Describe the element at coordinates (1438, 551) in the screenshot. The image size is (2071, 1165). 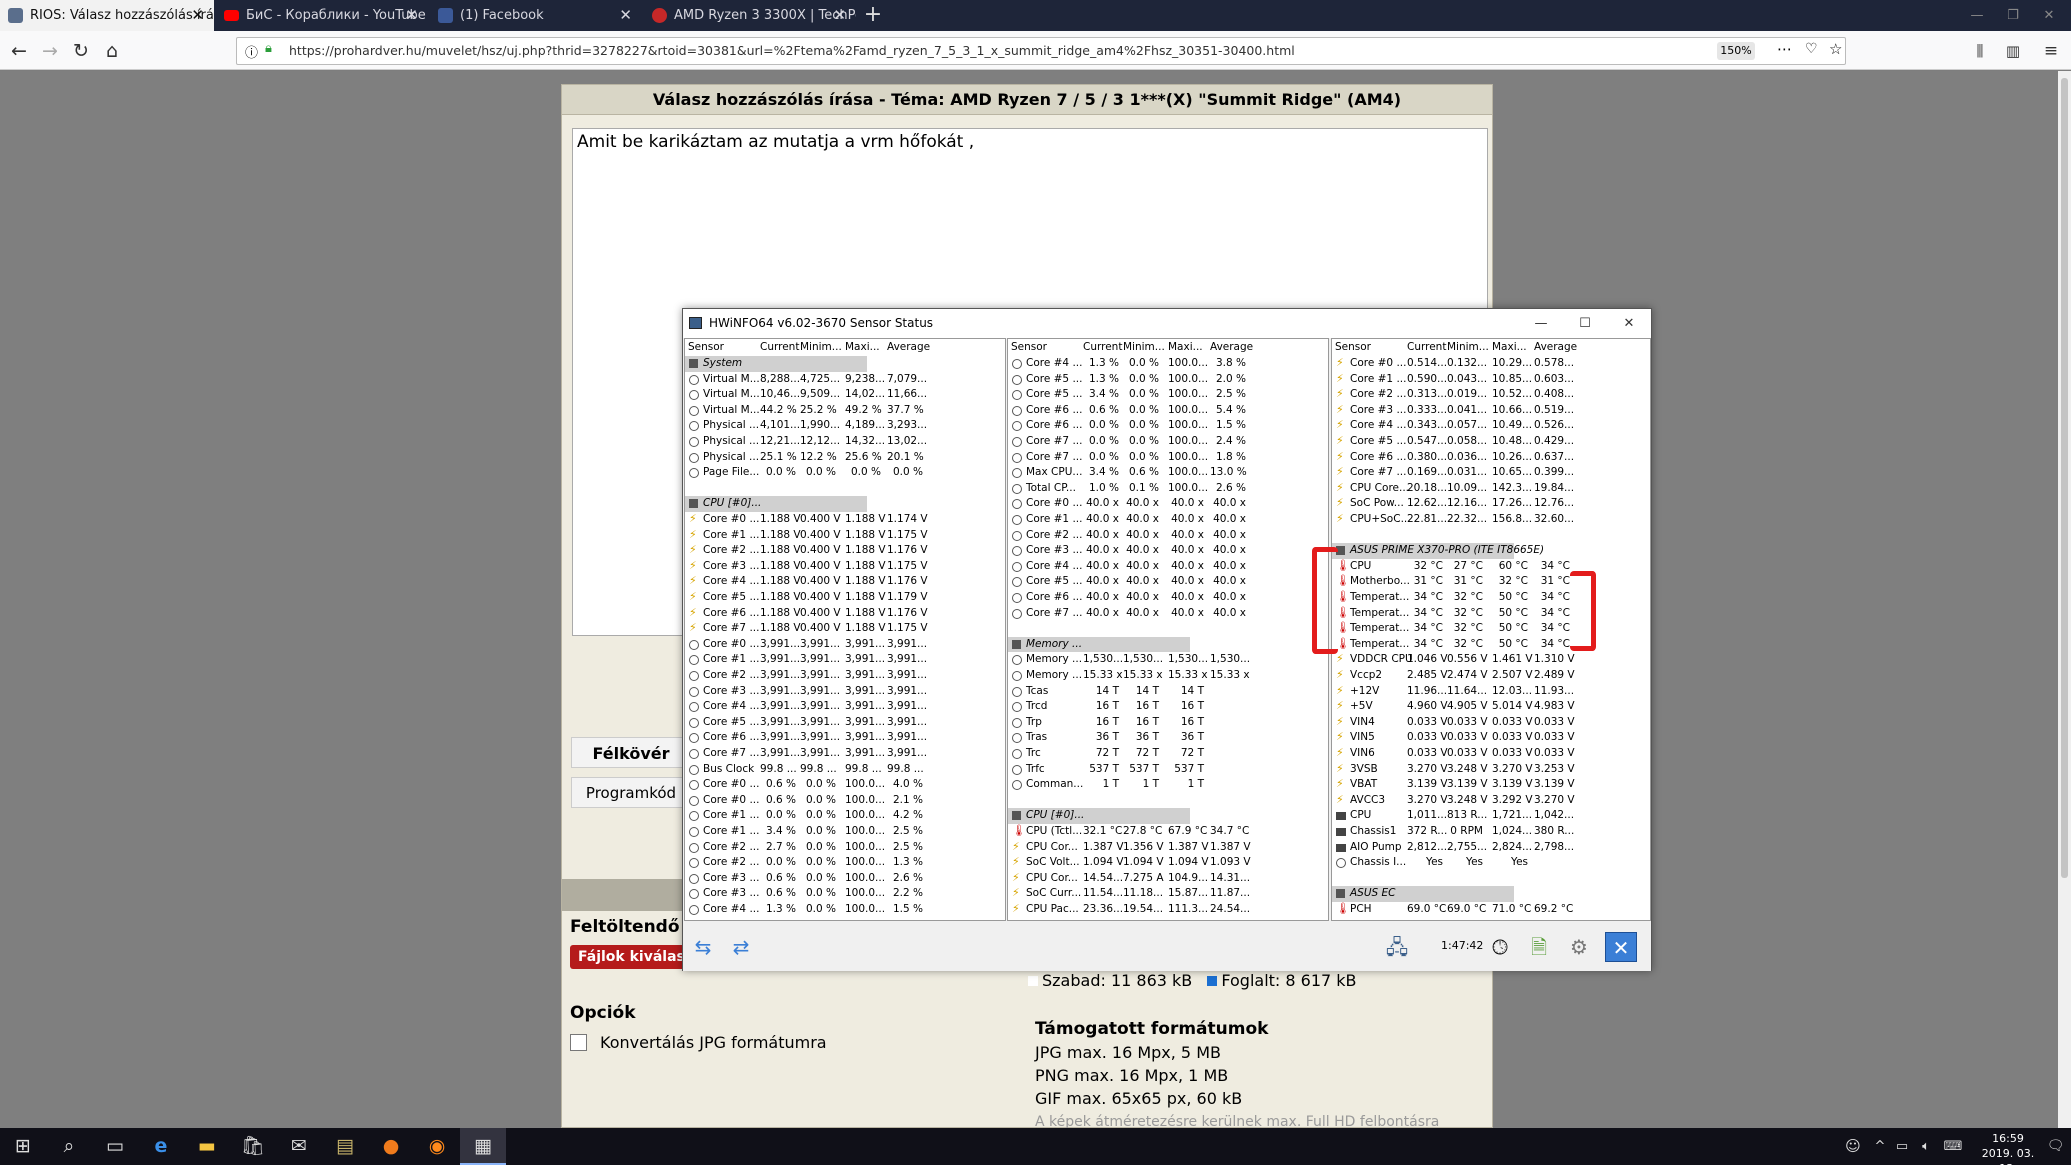
I see `sensor-group-header: ASUS PRIME X370-PRO (ITE IT8665E)` at that location.